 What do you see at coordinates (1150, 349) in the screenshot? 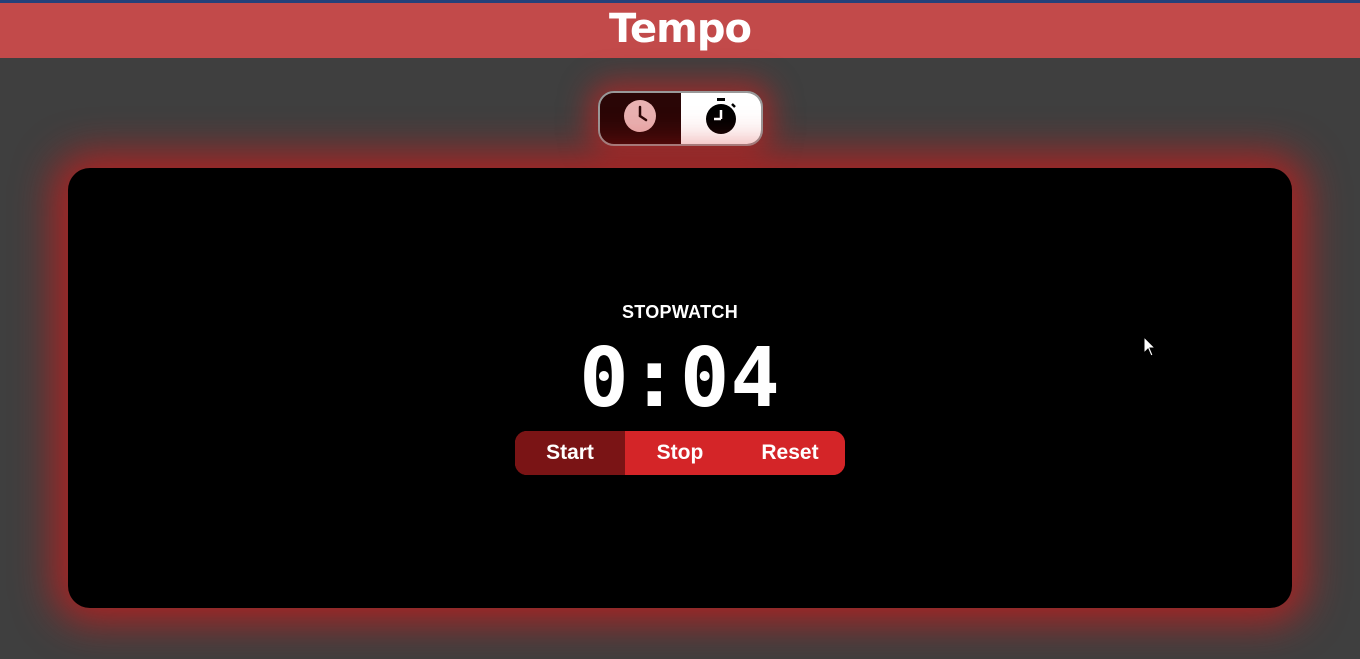
I see `mouse-cursor-icon` at bounding box center [1150, 349].